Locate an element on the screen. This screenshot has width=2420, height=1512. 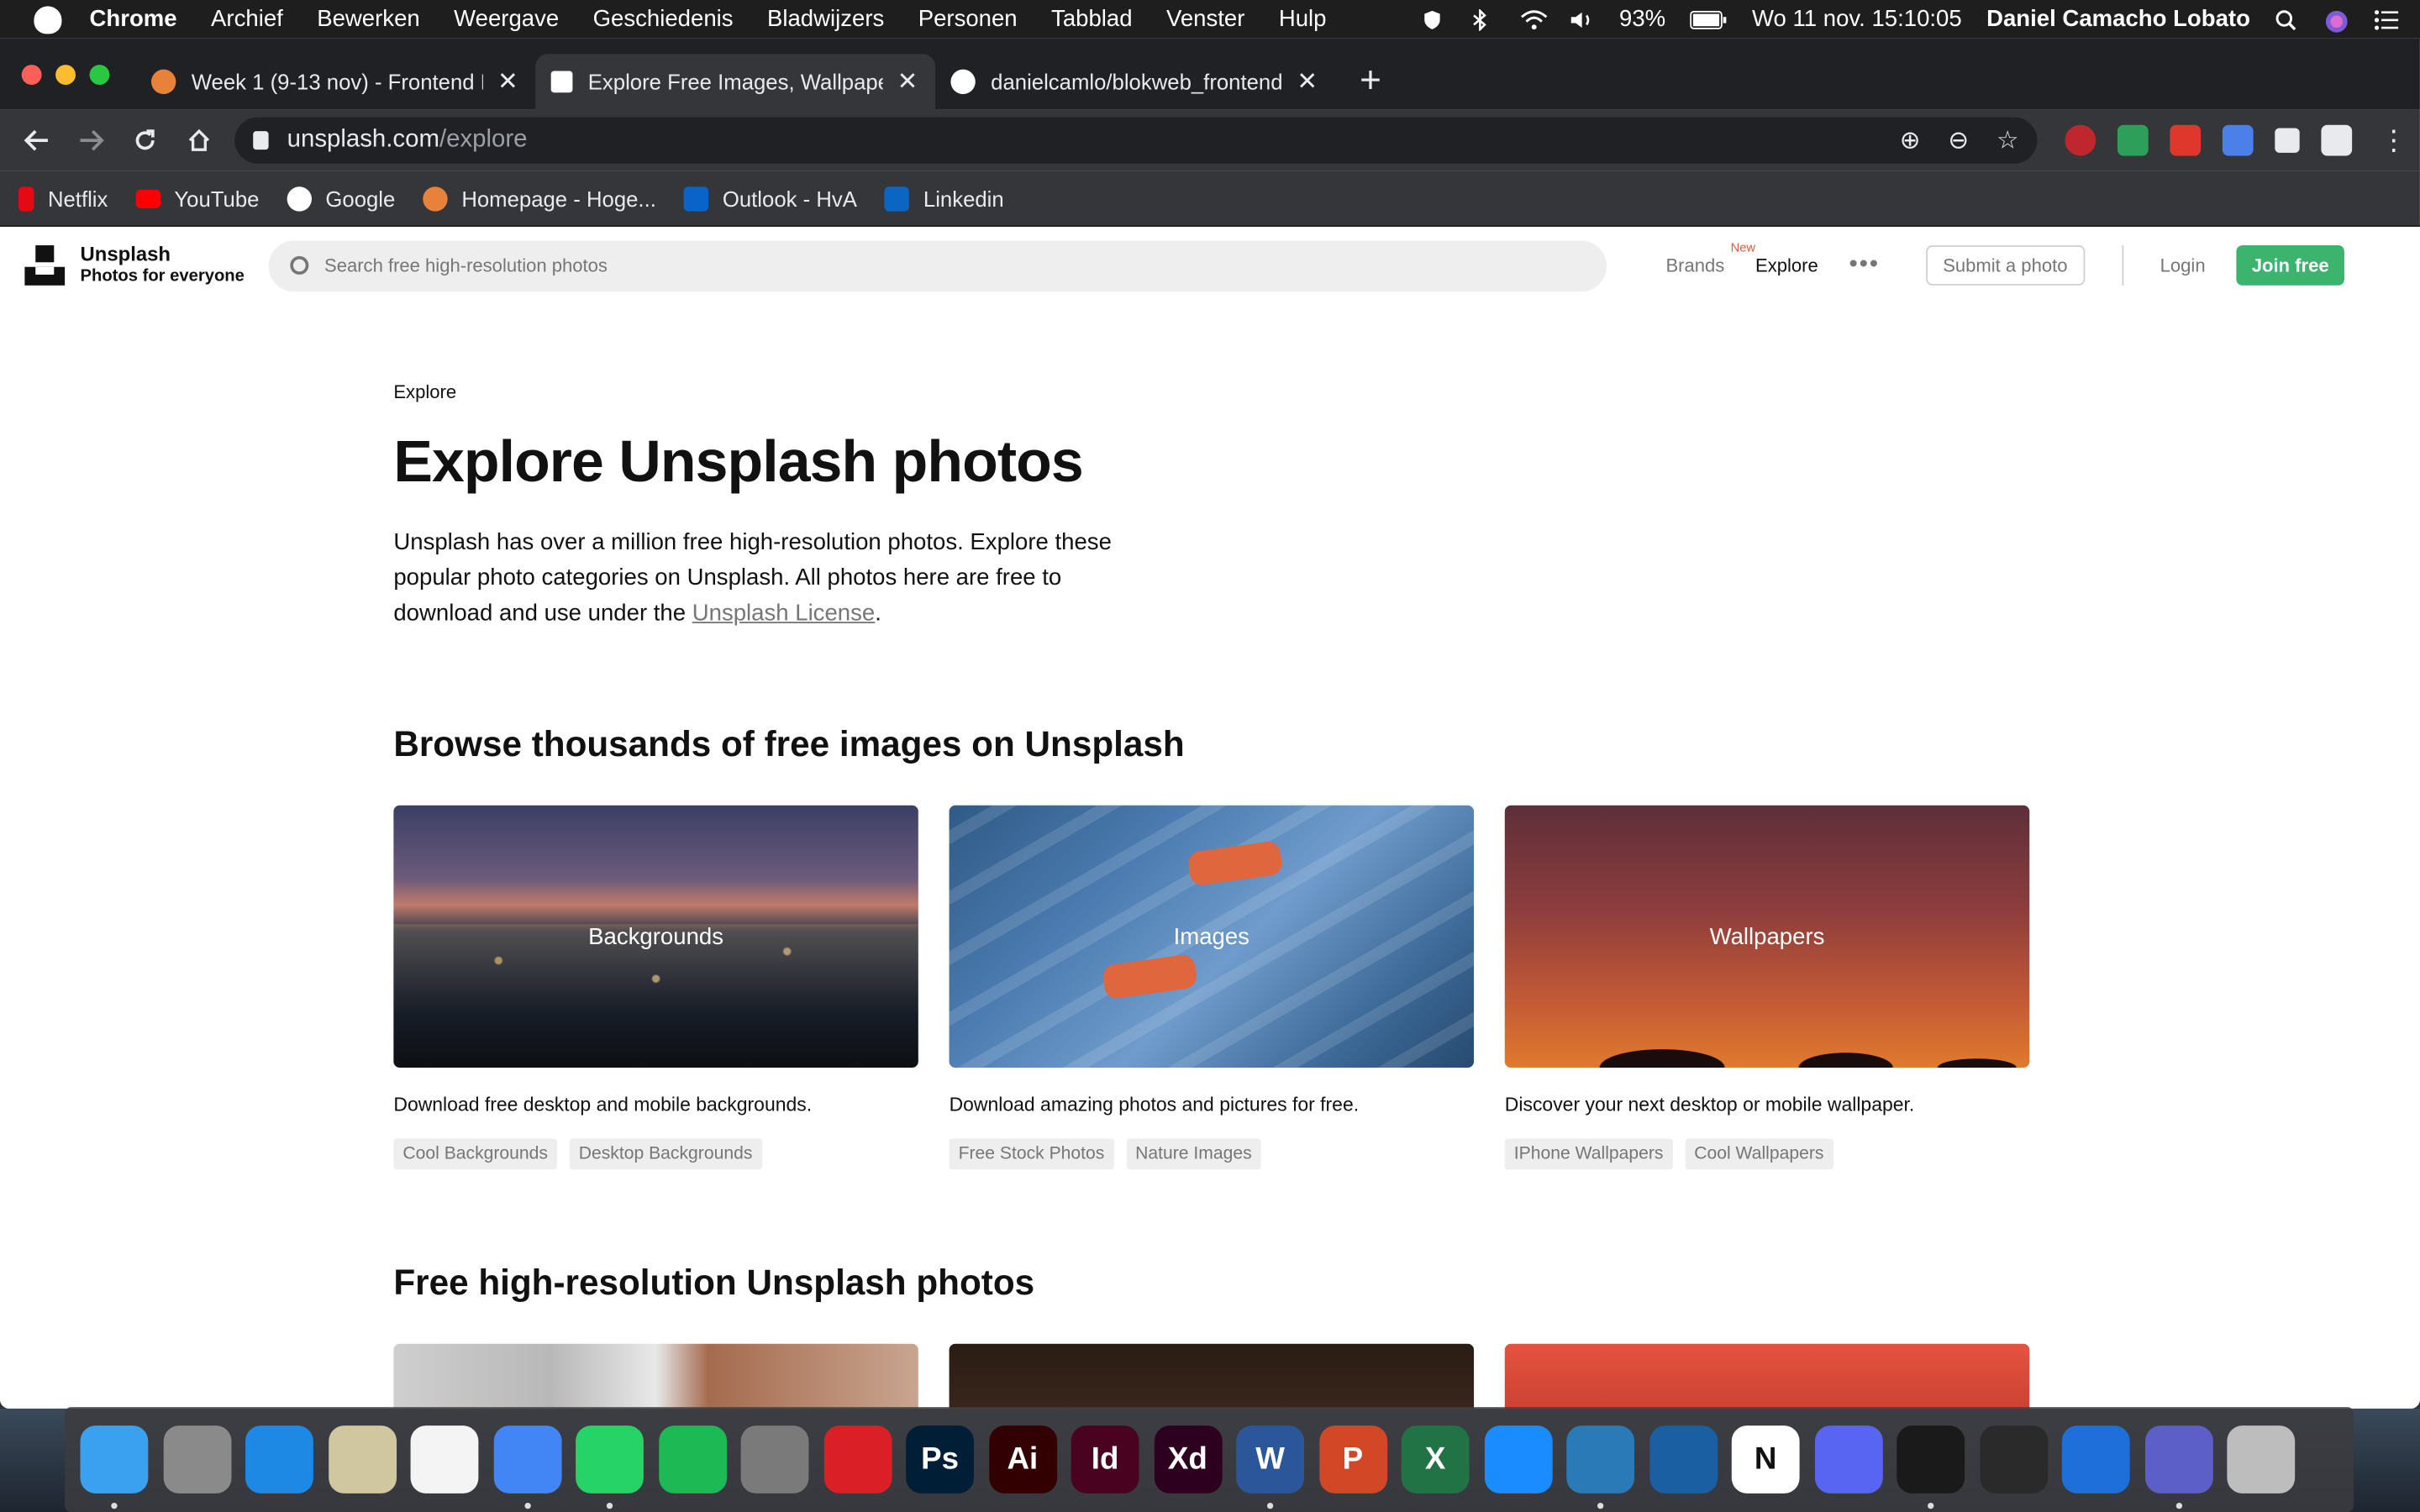
battery-percentage: 93% is located at coordinates (1642, 19).